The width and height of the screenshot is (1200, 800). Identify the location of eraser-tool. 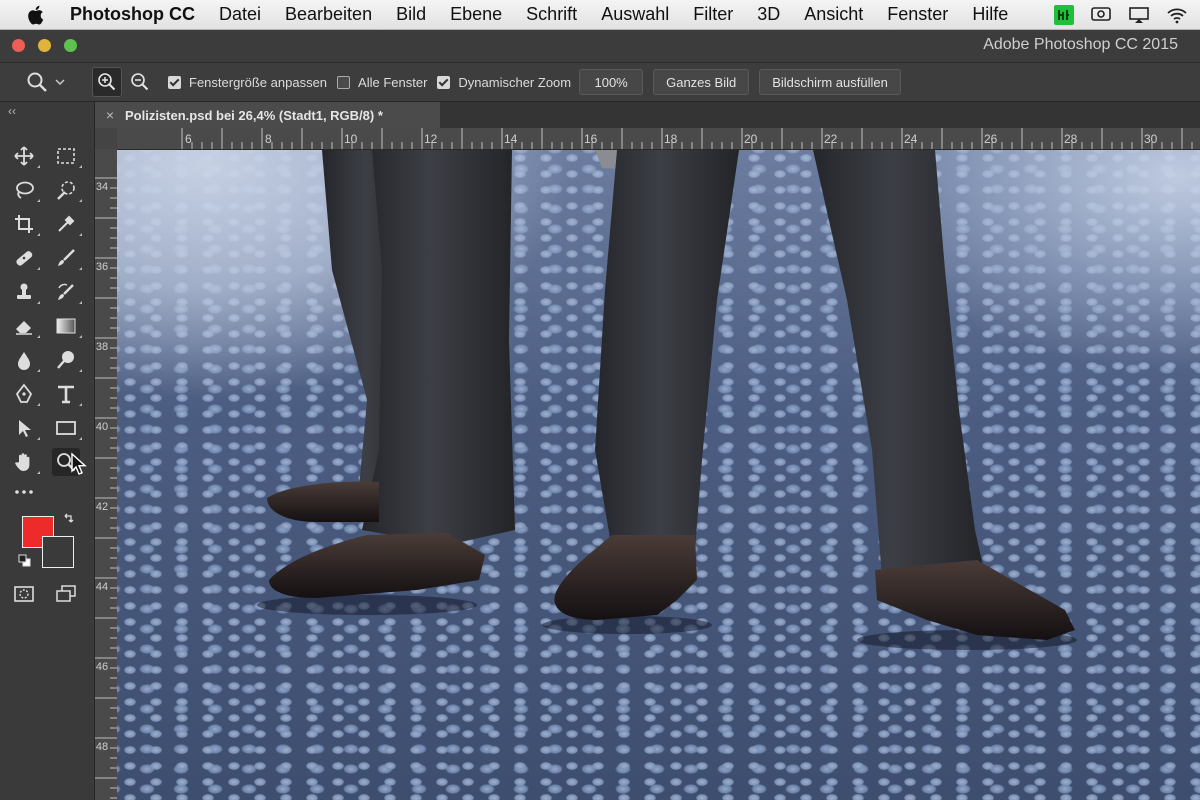
(25, 326).